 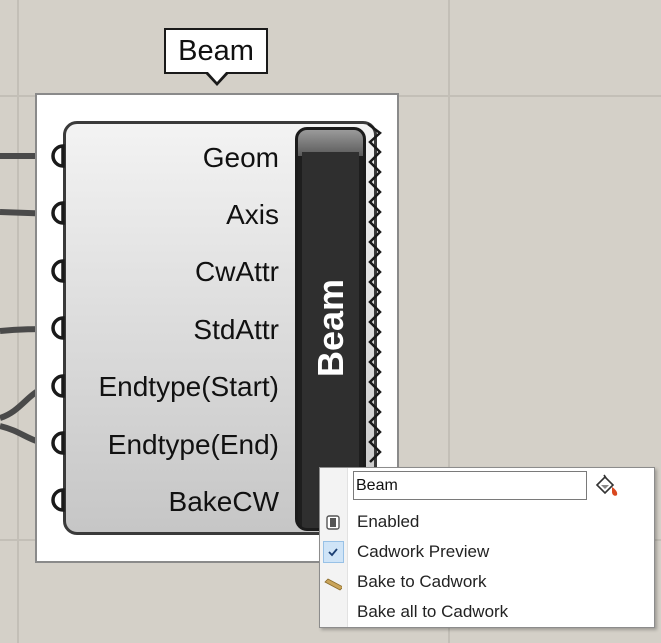 What do you see at coordinates (240, 157) in the screenshot?
I see `input-label-geom: Geom` at bounding box center [240, 157].